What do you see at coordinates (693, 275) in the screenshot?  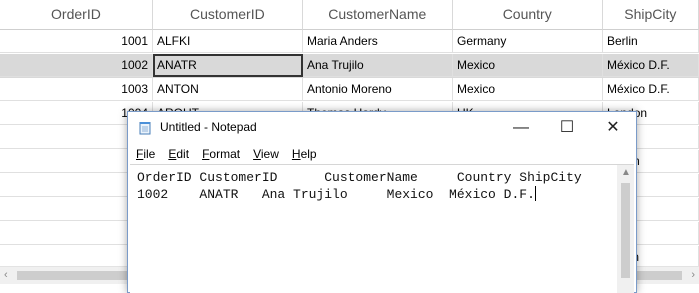 I see `scroll-right-icon: ›` at bounding box center [693, 275].